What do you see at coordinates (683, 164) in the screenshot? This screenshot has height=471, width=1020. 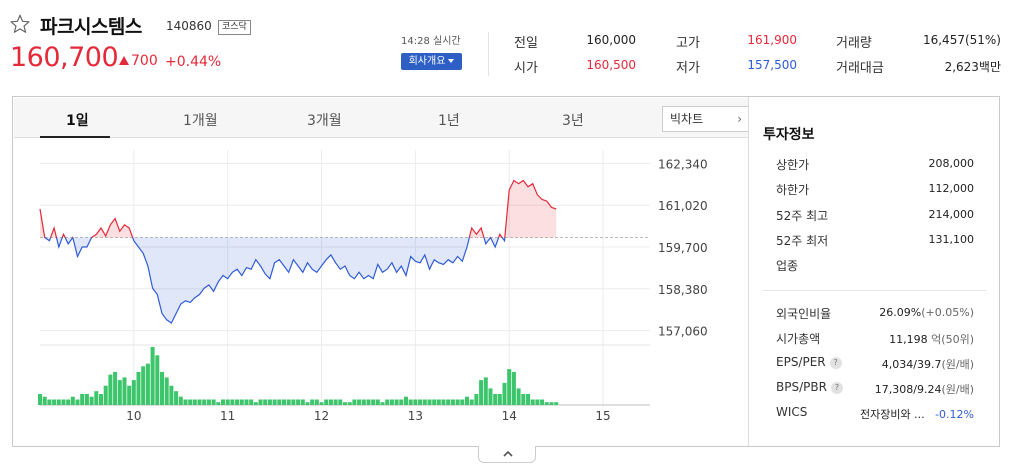 I see `y-tick-label: 162,340` at bounding box center [683, 164].